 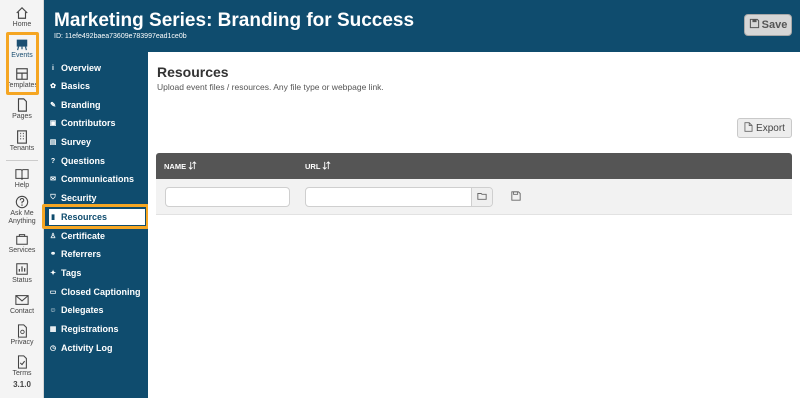 What do you see at coordinates (53, 292) in the screenshot?
I see `cc-icon: ▭` at bounding box center [53, 292].